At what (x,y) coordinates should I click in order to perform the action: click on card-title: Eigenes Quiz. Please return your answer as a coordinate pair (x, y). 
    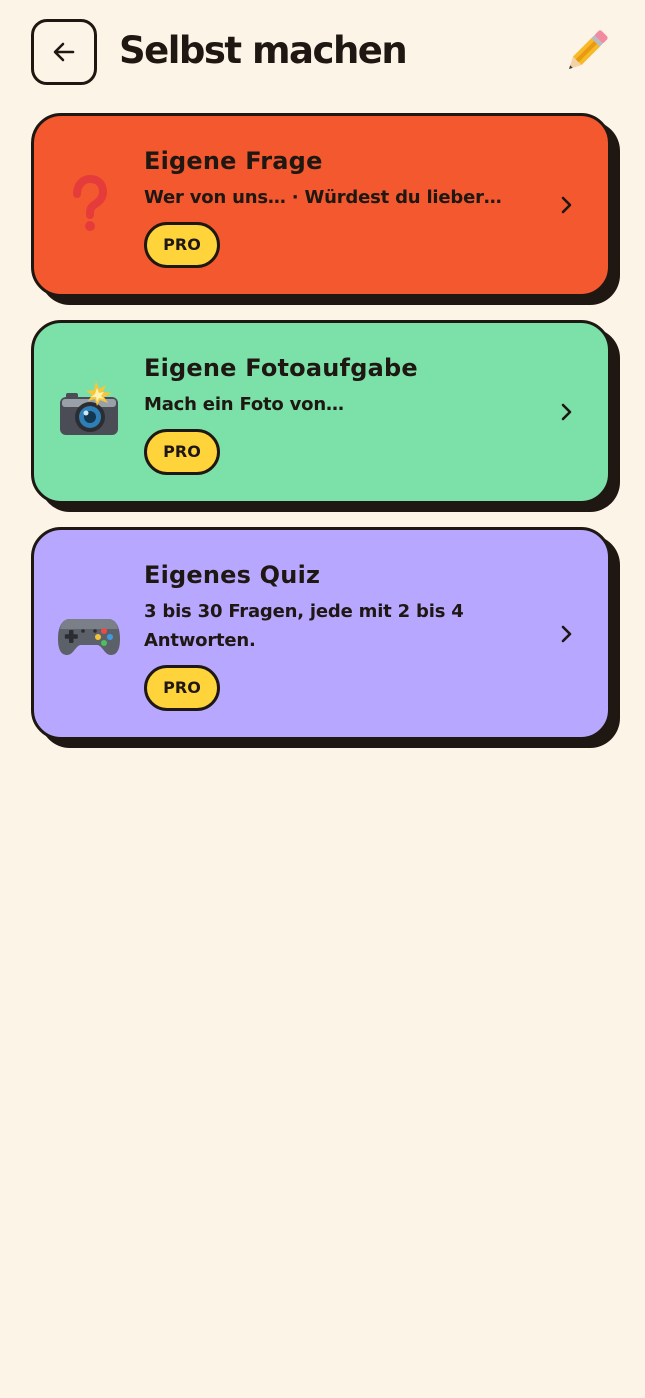
    Looking at the image, I should click on (232, 575).